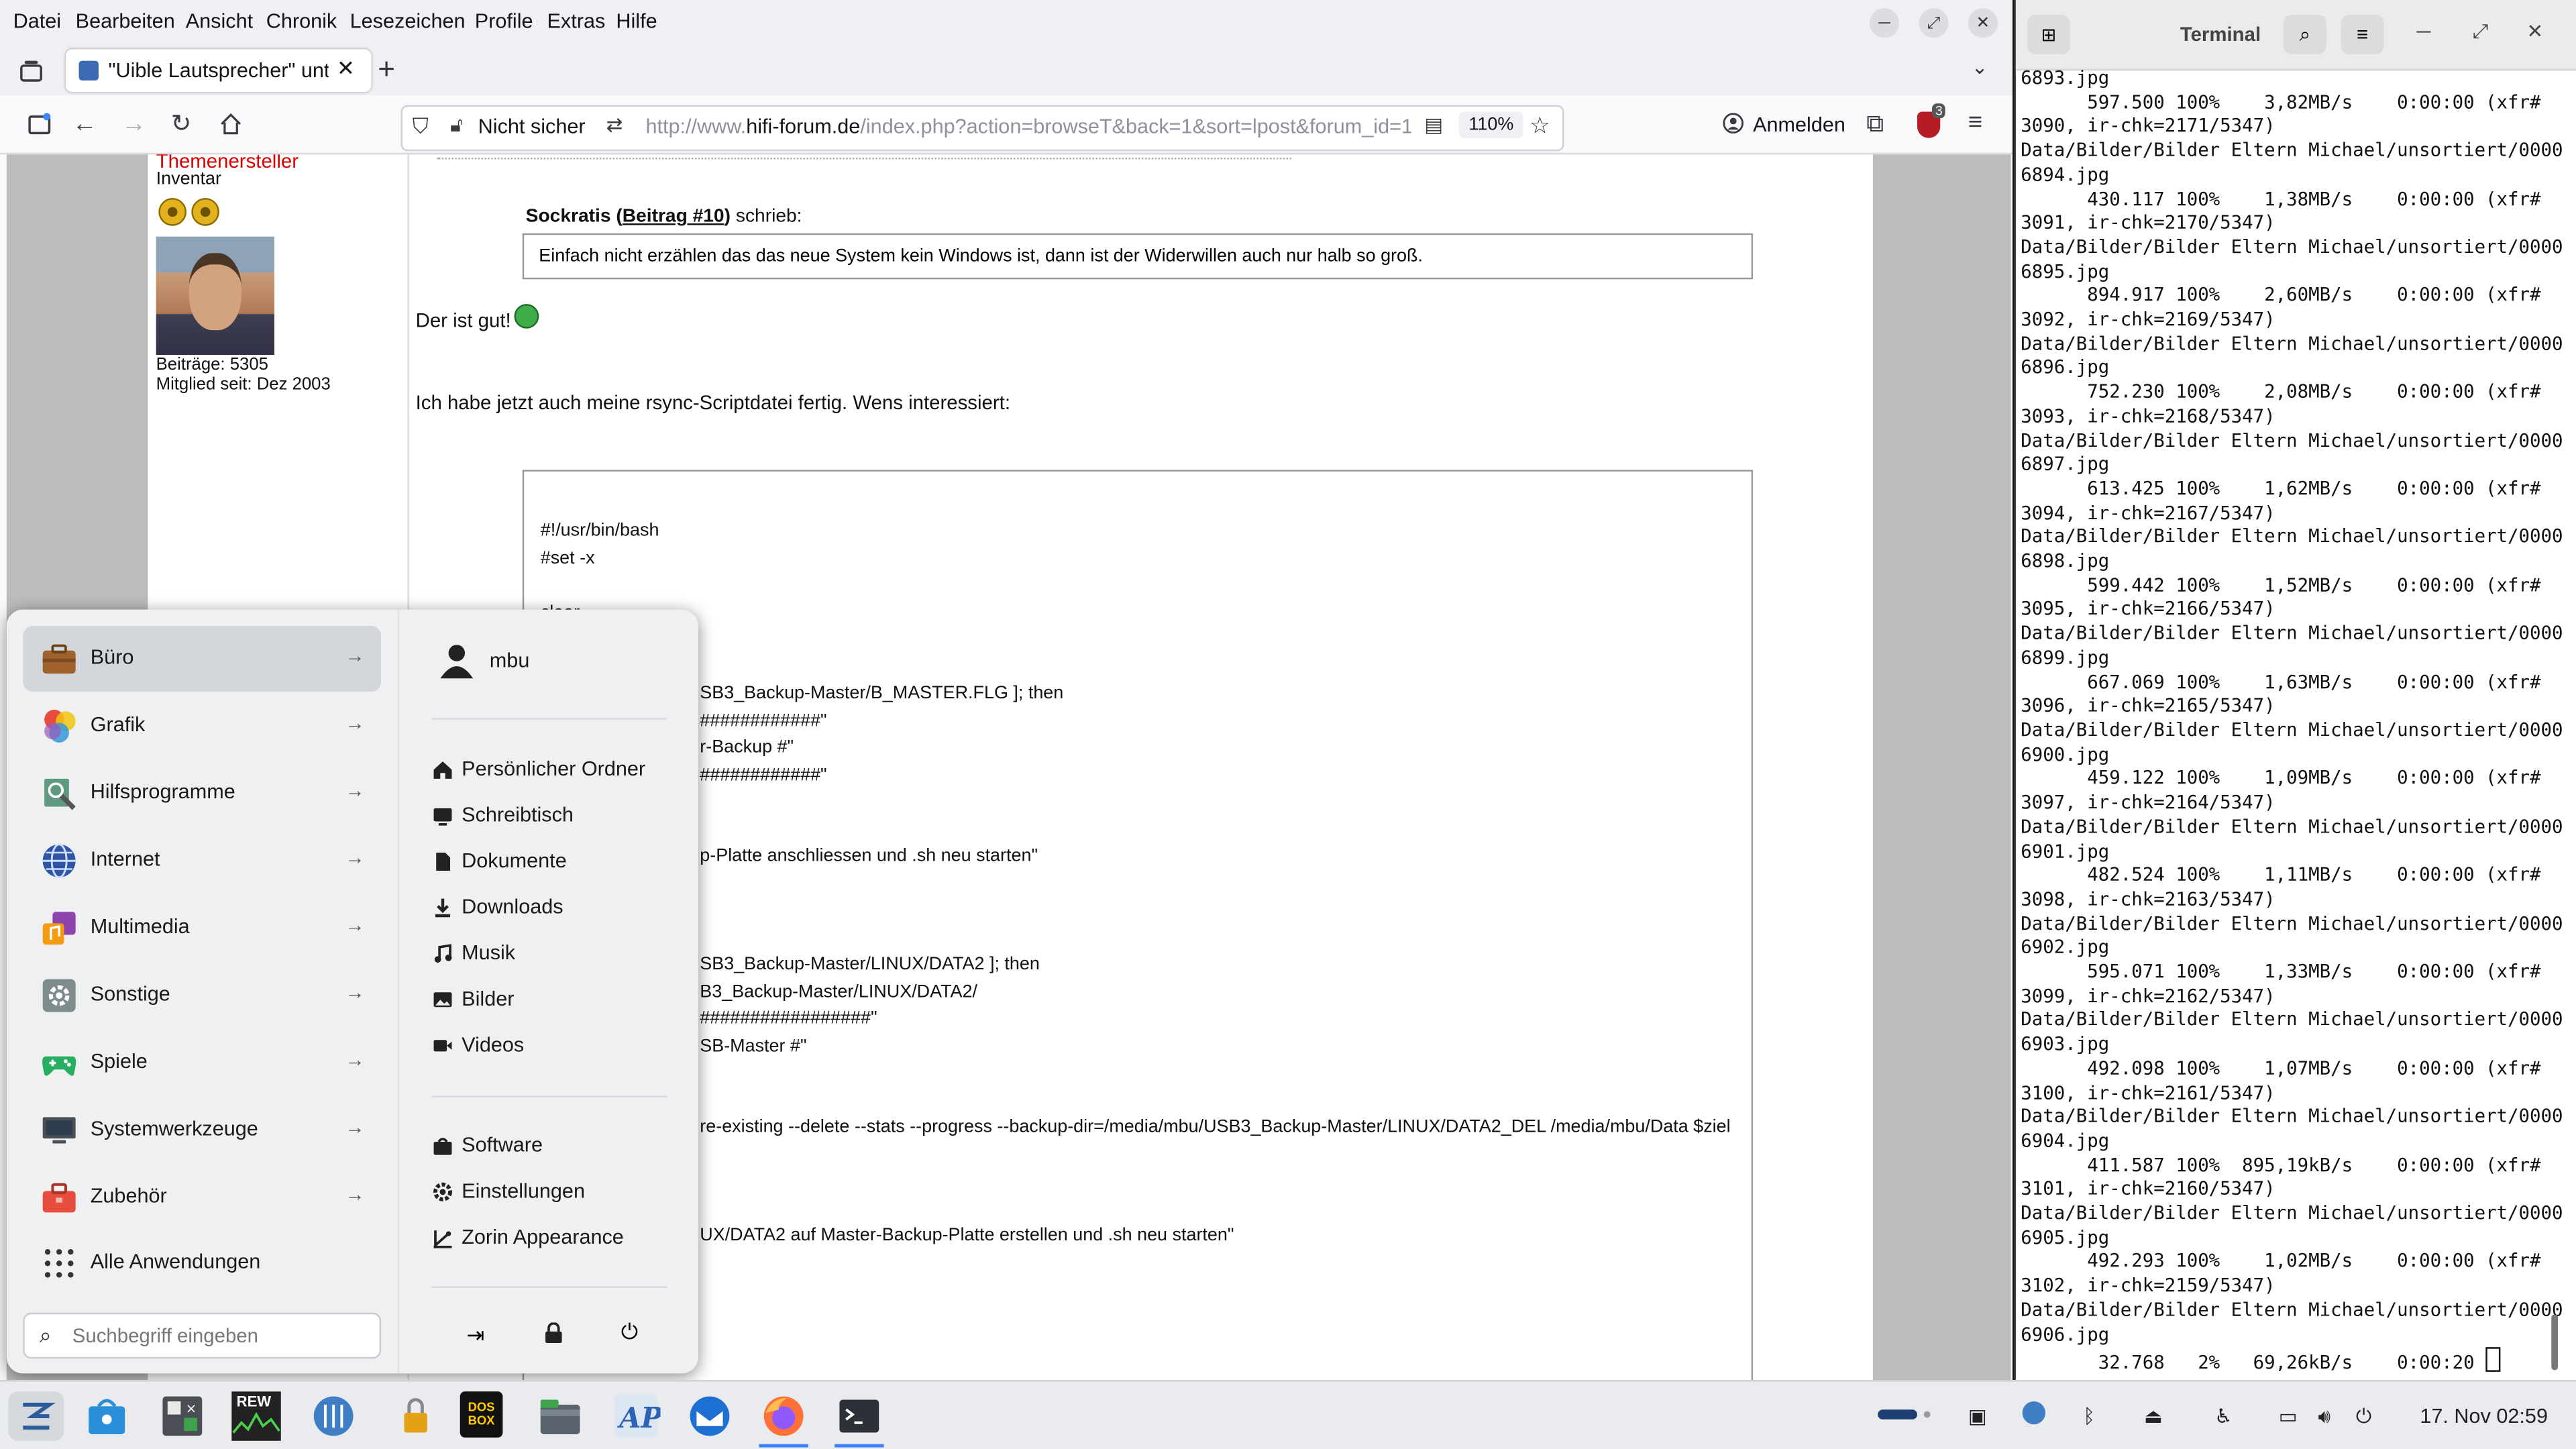  What do you see at coordinates (36, 1416) in the screenshot?
I see `zorin-menu-icon` at bounding box center [36, 1416].